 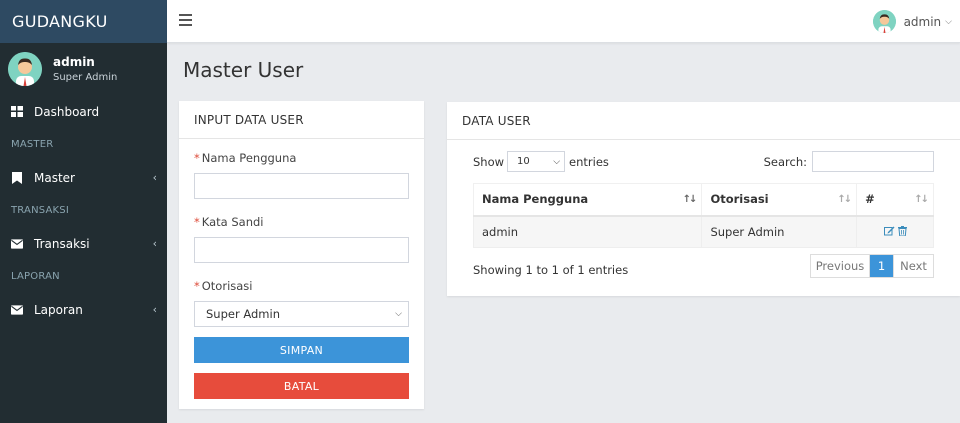 What do you see at coordinates (32, 144) in the screenshot?
I see `sidebar-header-master: MASTER` at bounding box center [32, 144].